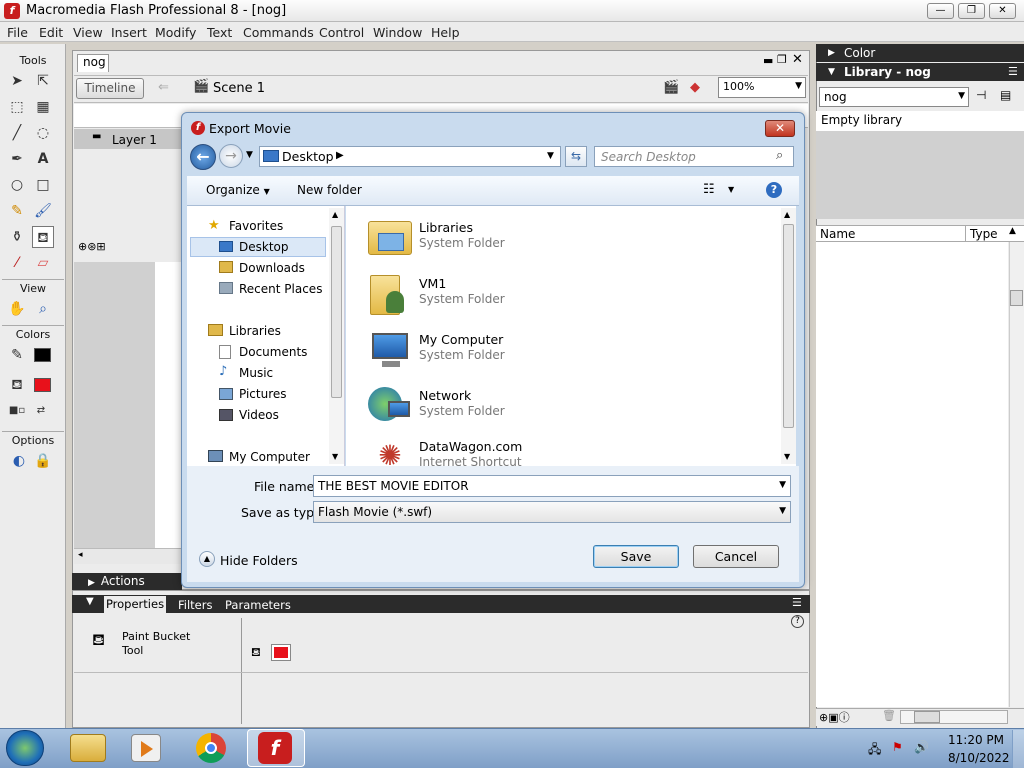 Image resolution: width=1024 pixels, height=768 pixels. What do you see at coordinates (920, 53) in the screenshot?
I see `color-panel-header: ▶ Color` at bounding box center [920, 53].